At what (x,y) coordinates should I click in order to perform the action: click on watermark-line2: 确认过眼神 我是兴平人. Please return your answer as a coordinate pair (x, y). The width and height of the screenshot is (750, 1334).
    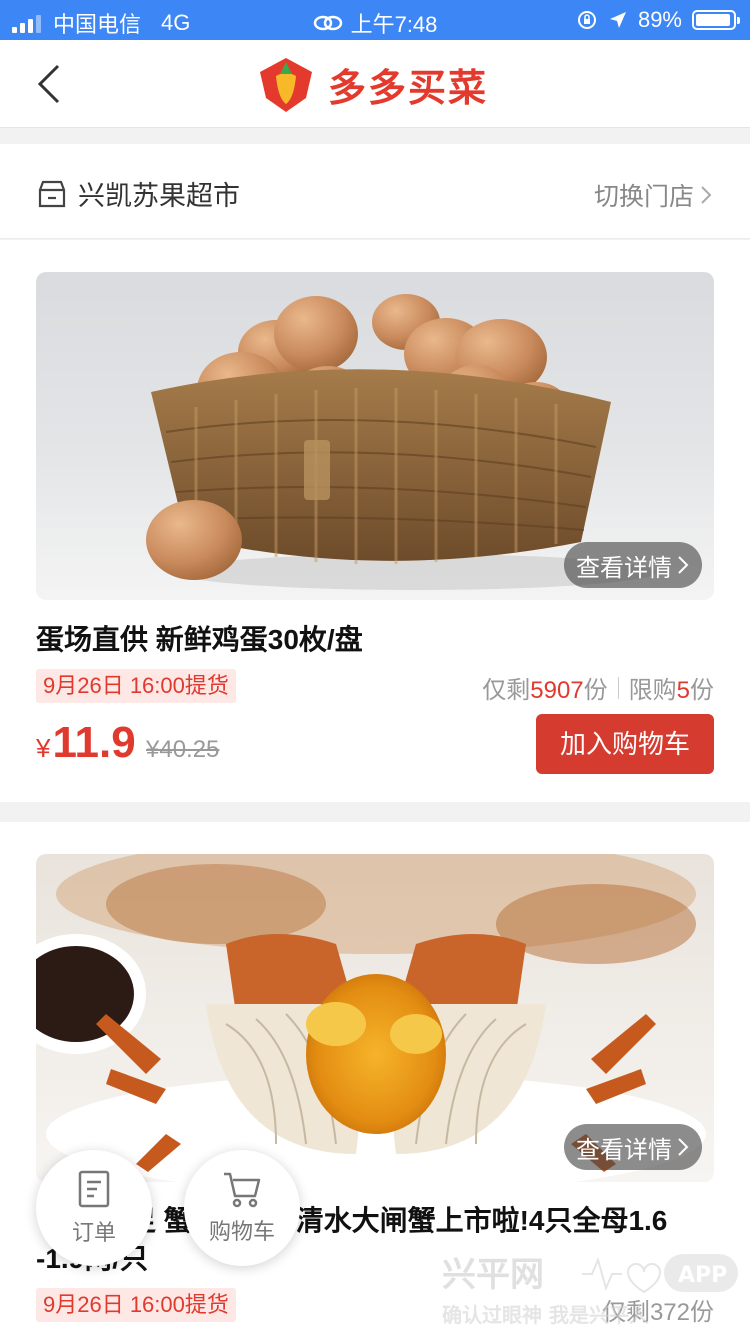
    Looking at the image, I should click on (546, 1315).